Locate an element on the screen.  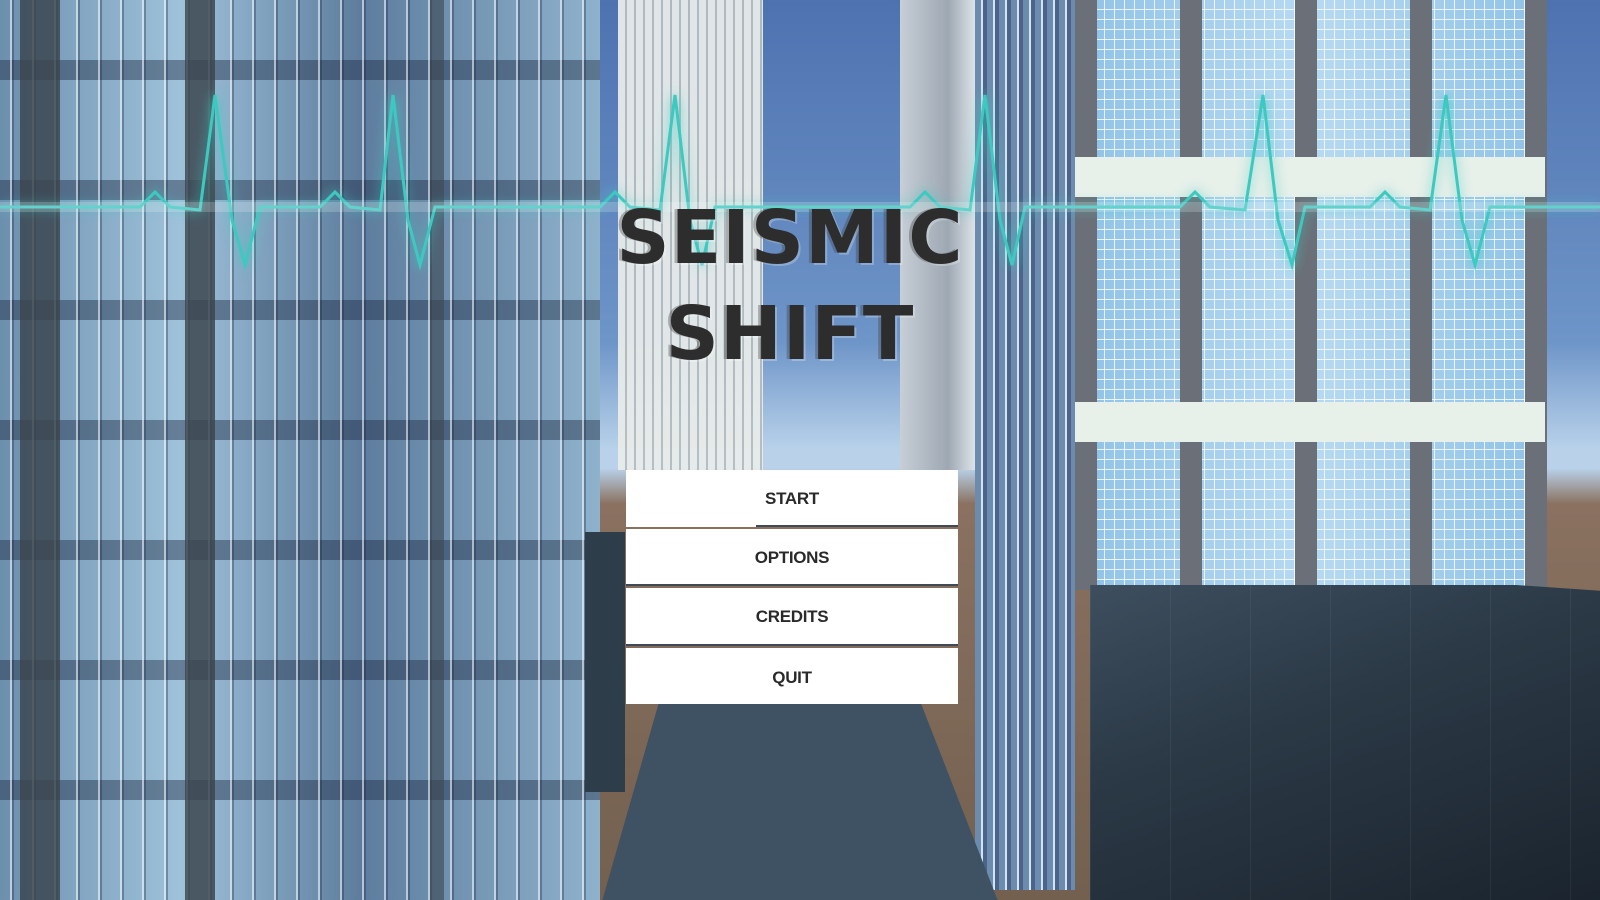
left-dark-block is located at coordinates (605, 662).